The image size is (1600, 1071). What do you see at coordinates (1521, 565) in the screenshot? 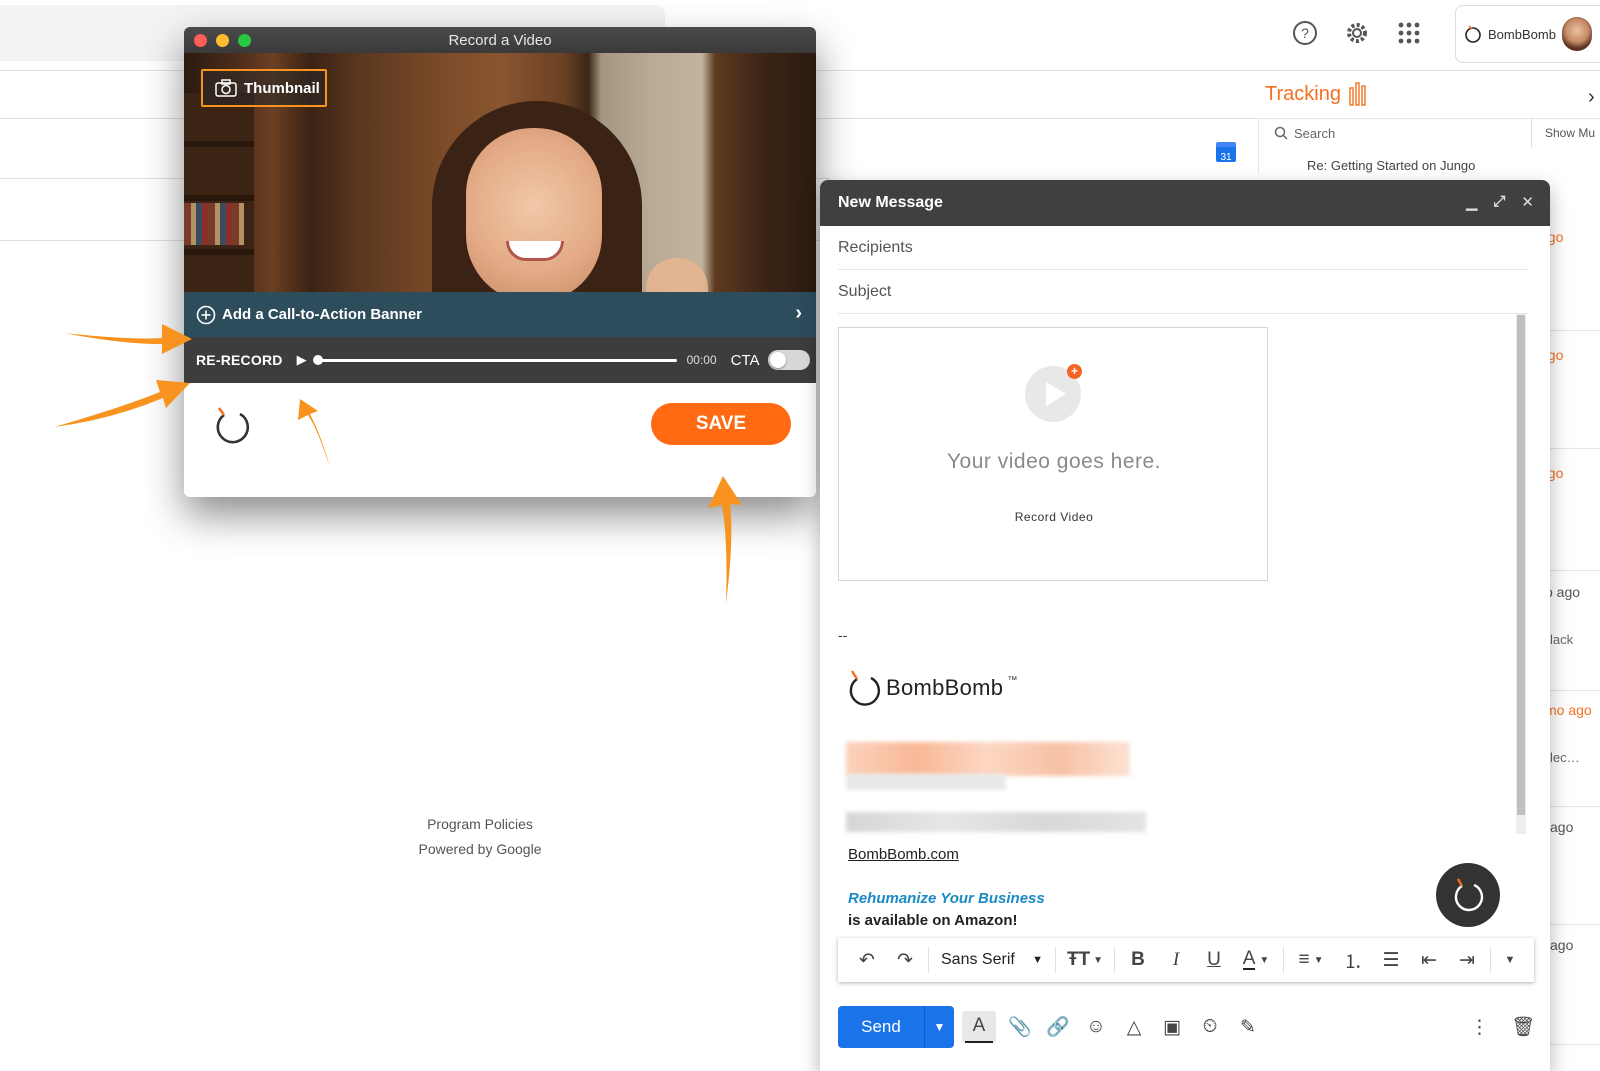
I see `compose-scrollbar-thumb` at bounding box center [1521, 565].